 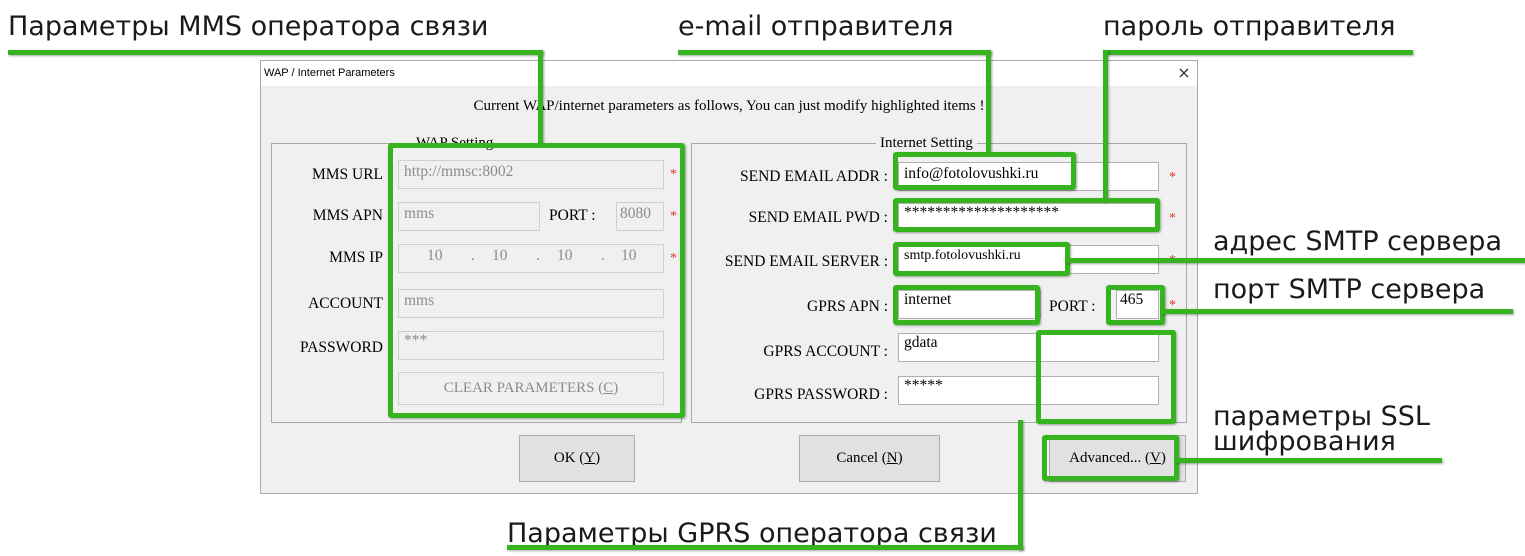 What do you see at coordinates (347, 174) in the screenshot?
I see `mms-url-label: MMS URL` at bounding box center [347, 174].